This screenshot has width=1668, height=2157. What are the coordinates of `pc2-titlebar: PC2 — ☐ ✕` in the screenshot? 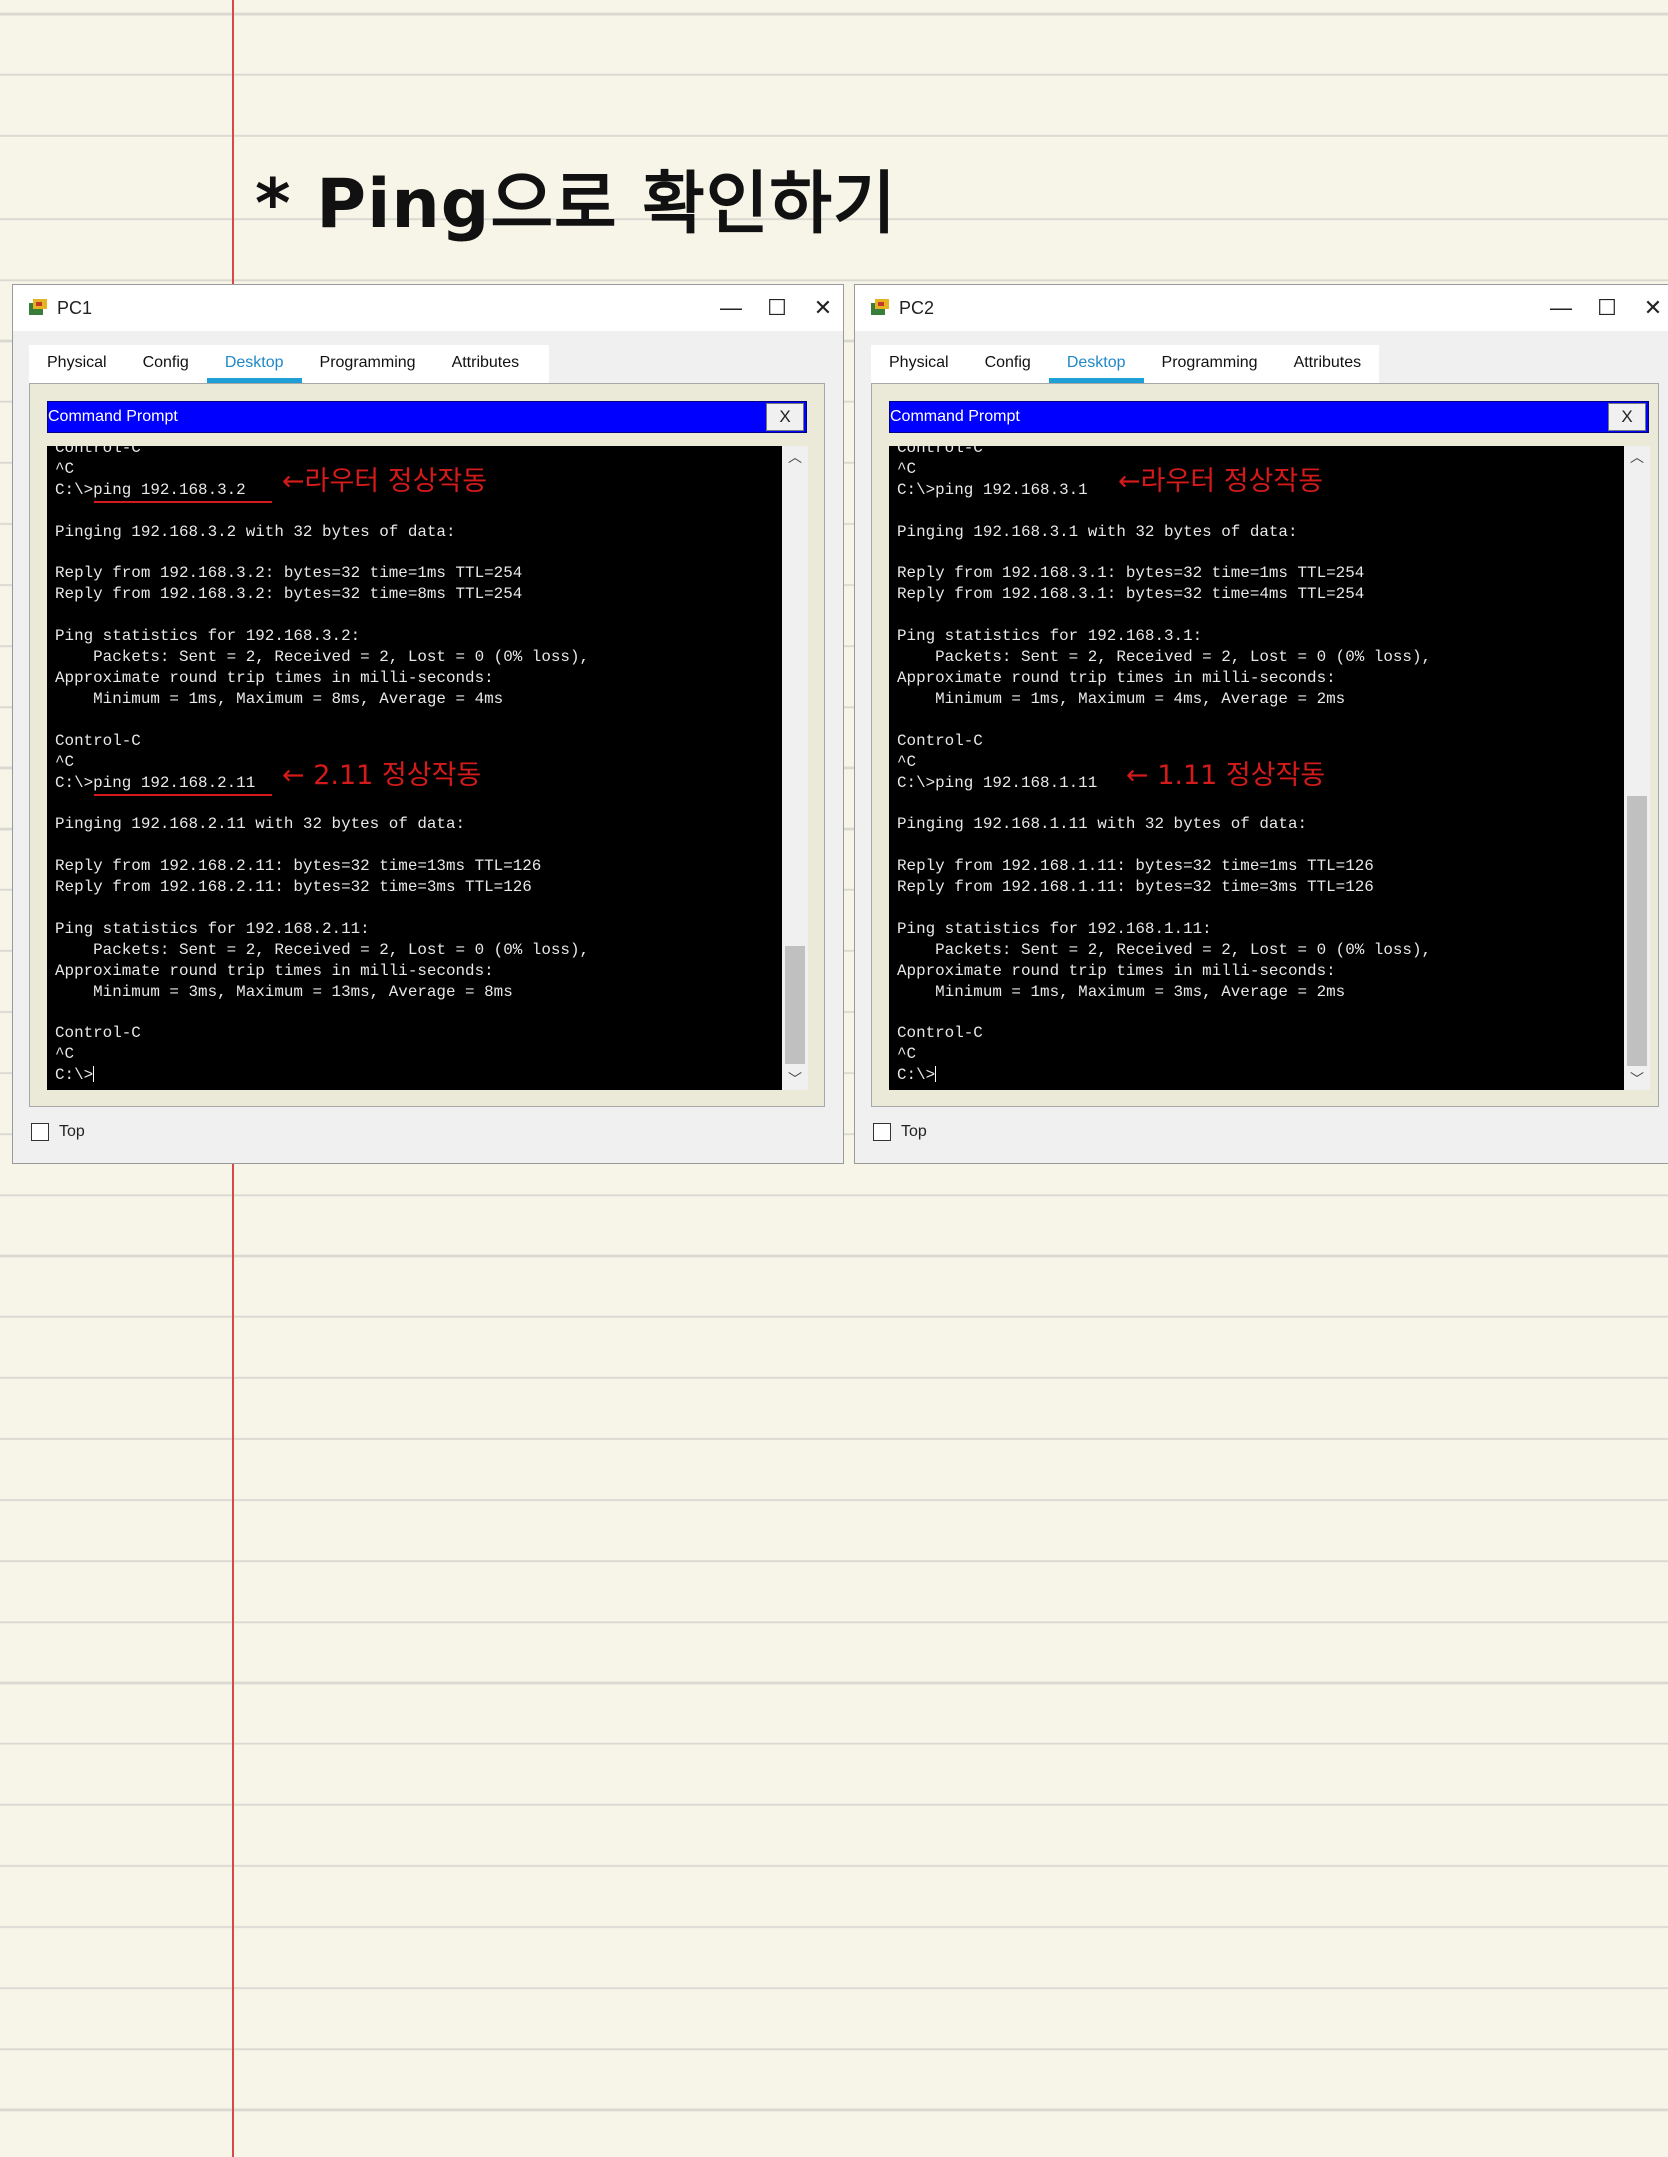 It's located at (1261, 308).